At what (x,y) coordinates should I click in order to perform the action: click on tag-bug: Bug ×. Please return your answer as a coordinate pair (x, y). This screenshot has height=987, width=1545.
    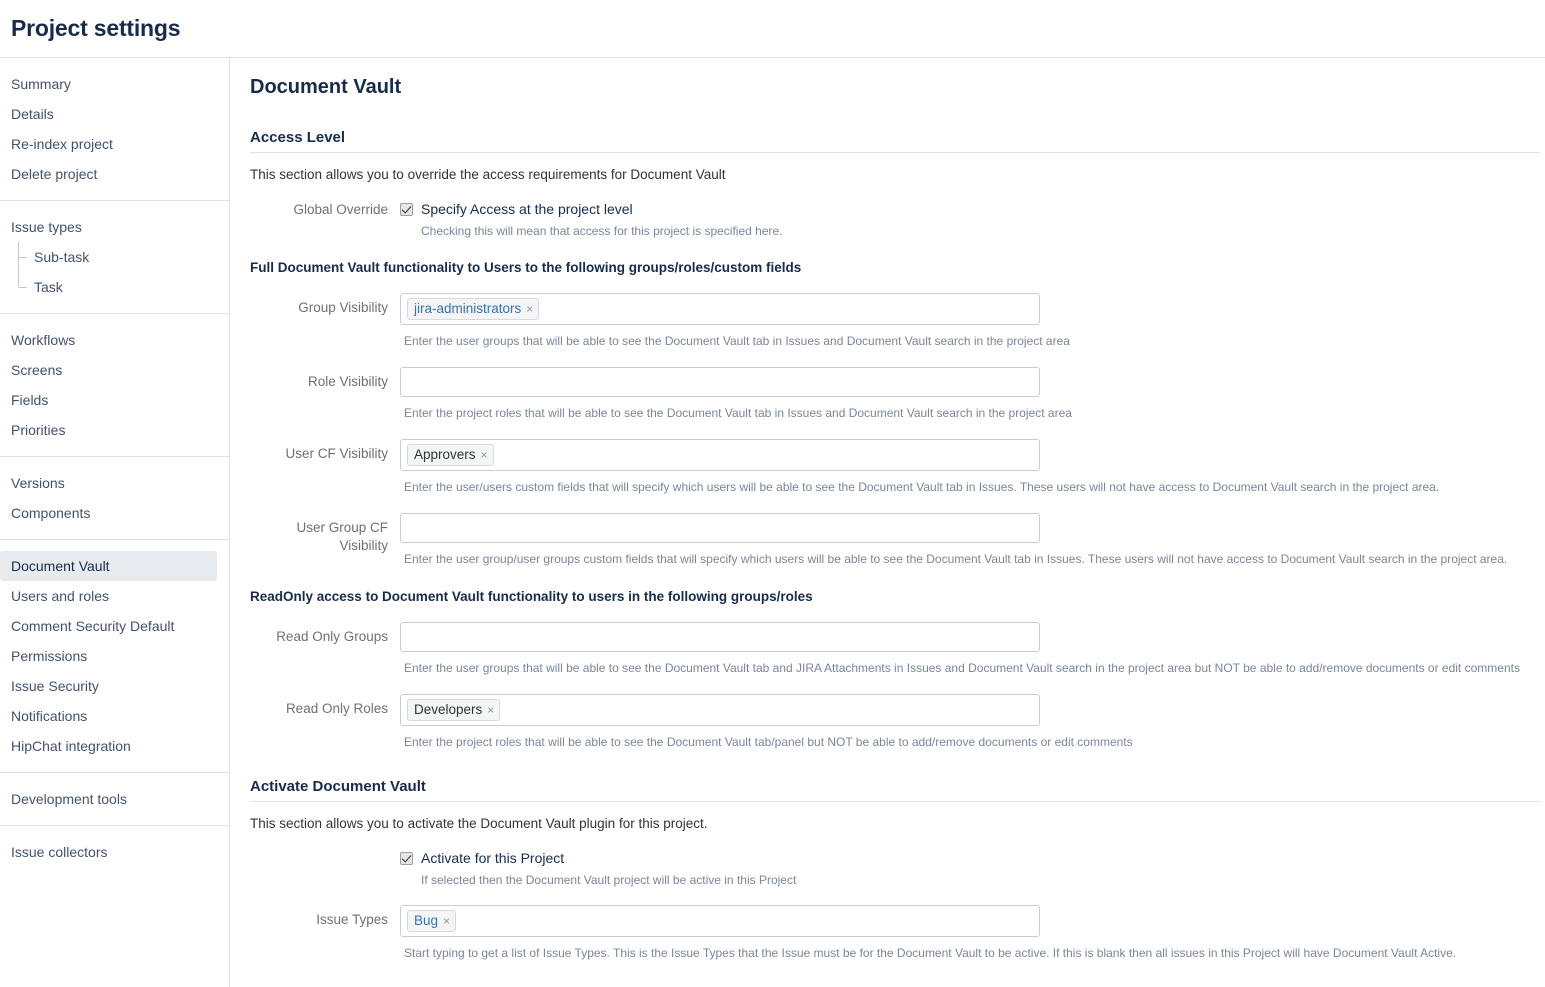
    Looking at the image, I should click on (432, 921).